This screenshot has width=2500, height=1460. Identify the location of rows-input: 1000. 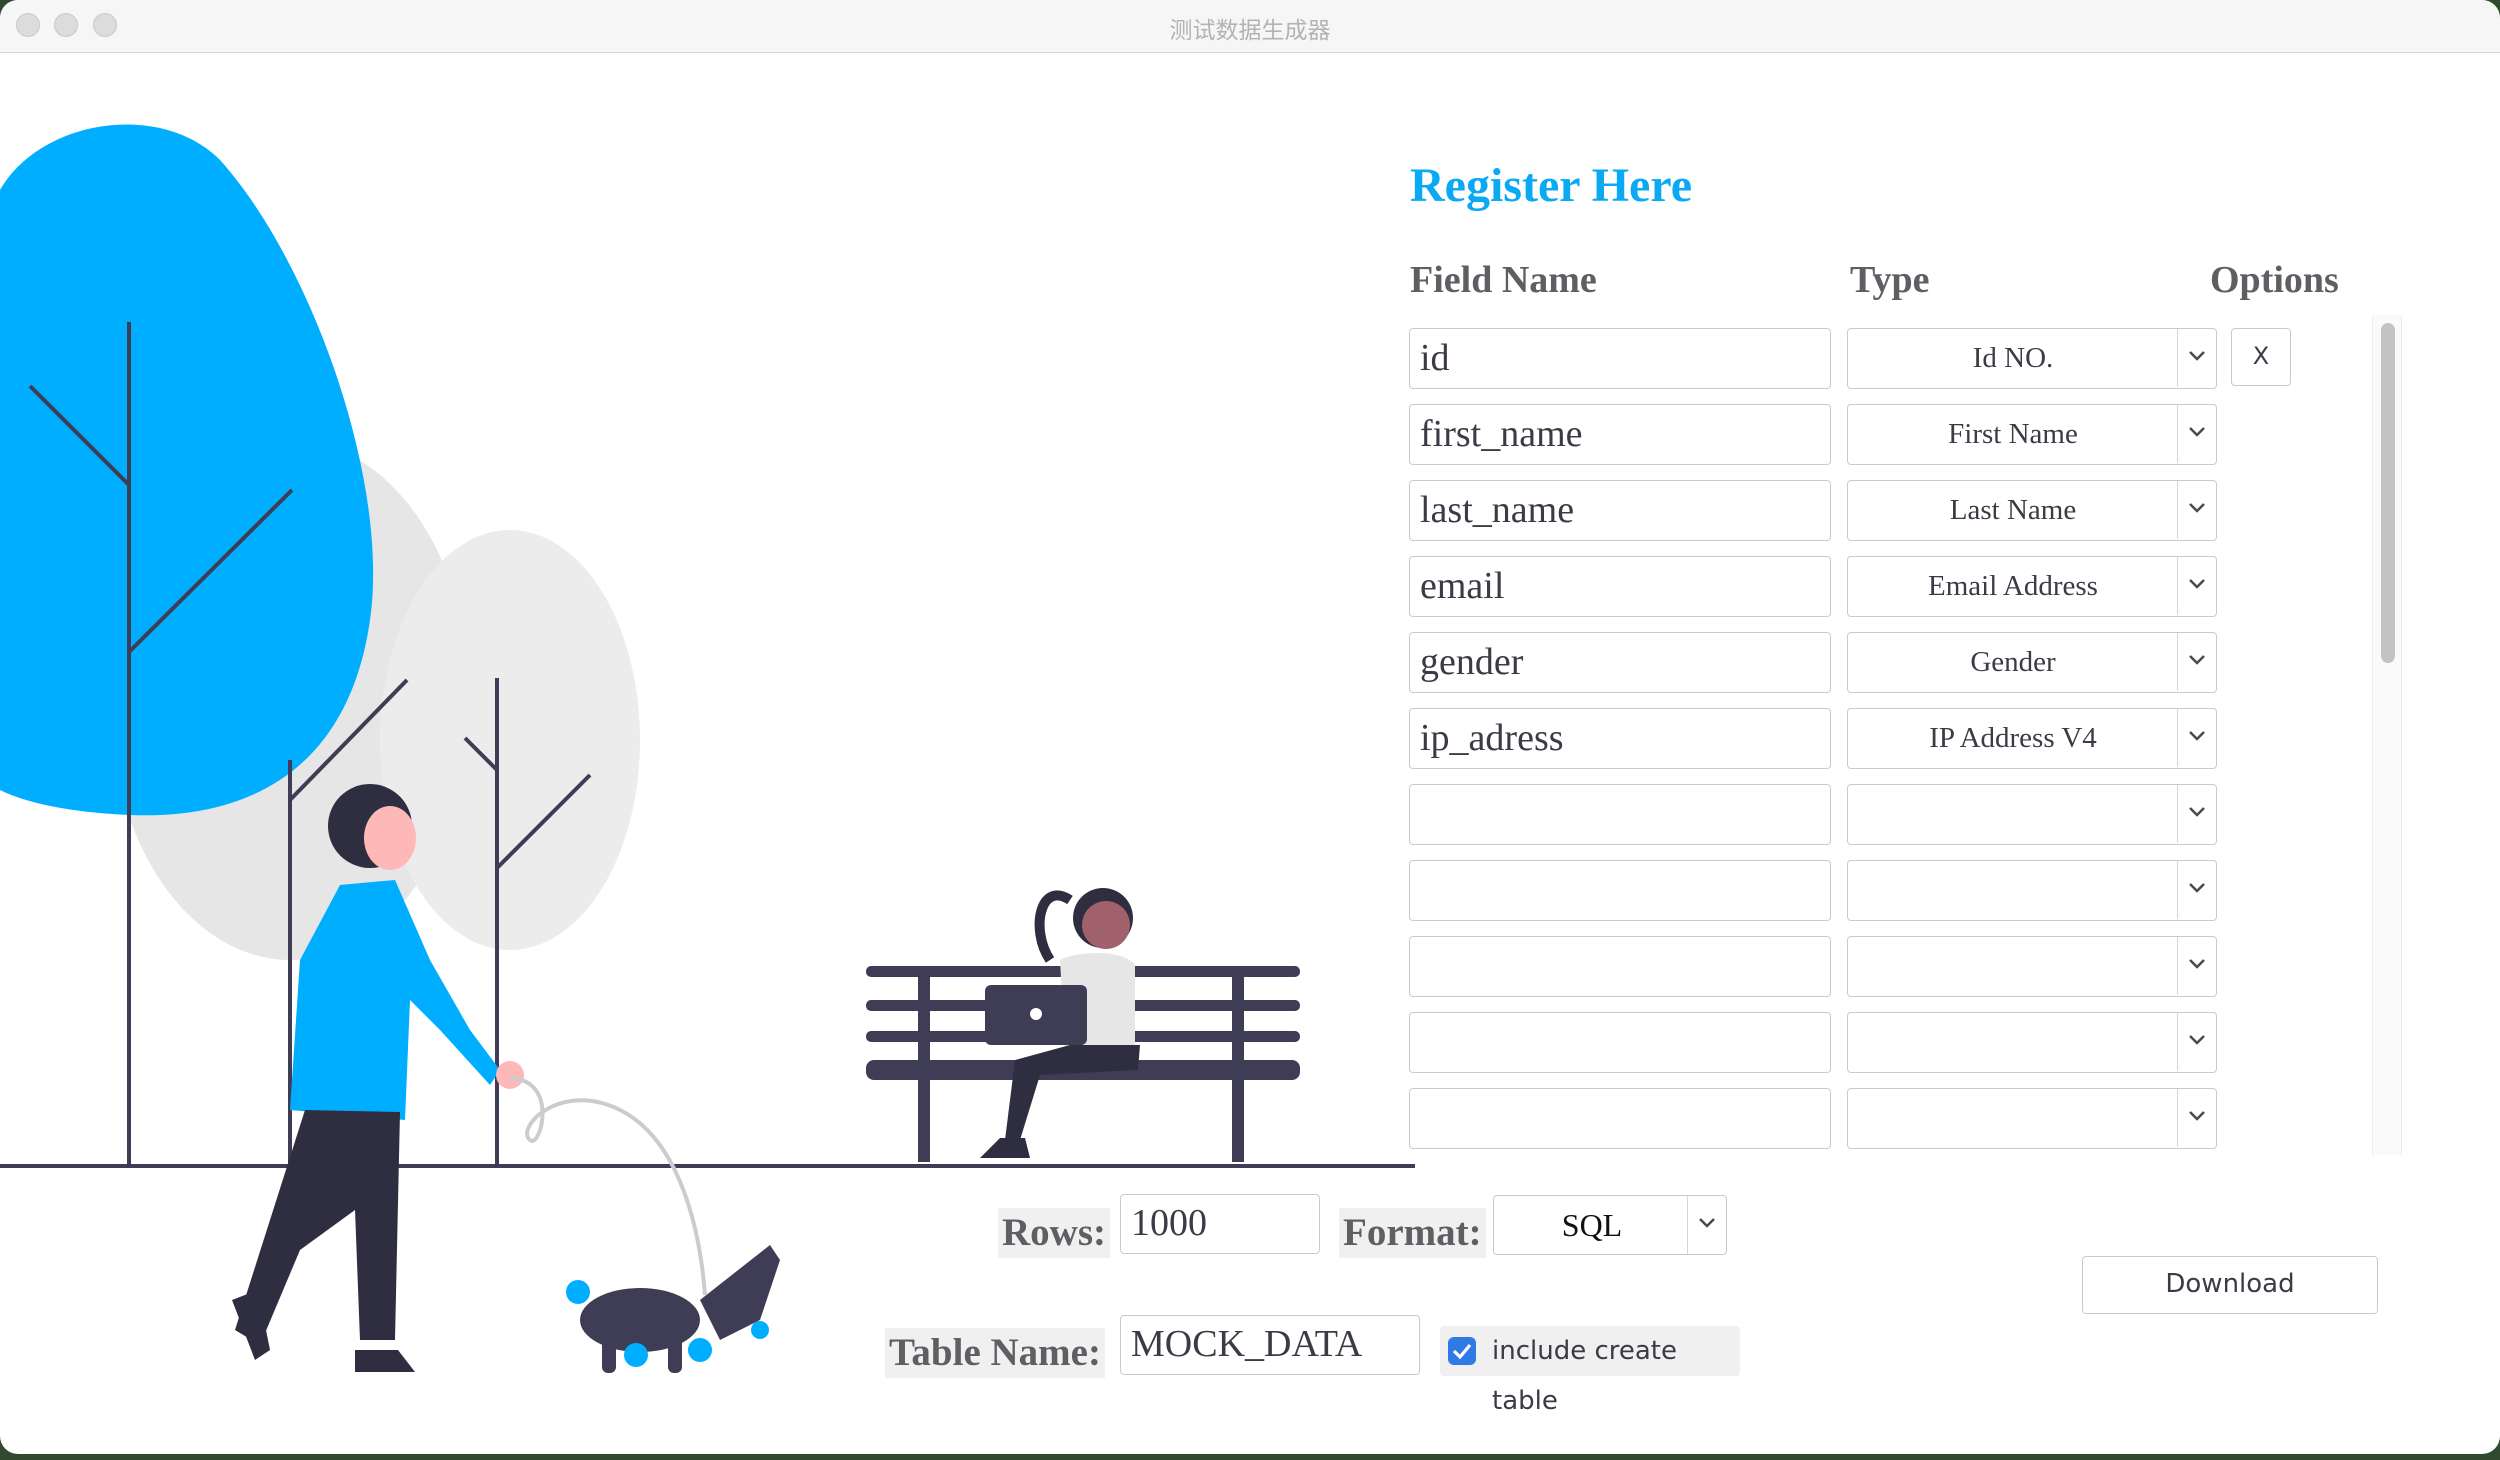
(1220, 1224).